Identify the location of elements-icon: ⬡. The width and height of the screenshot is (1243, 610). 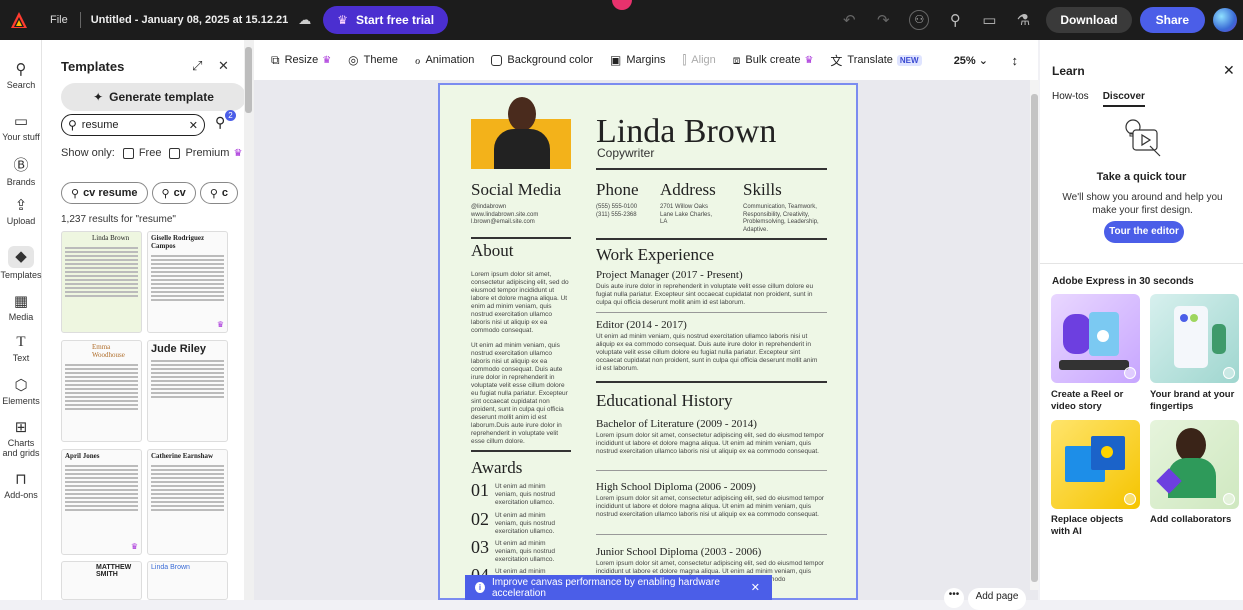
(21, 385).